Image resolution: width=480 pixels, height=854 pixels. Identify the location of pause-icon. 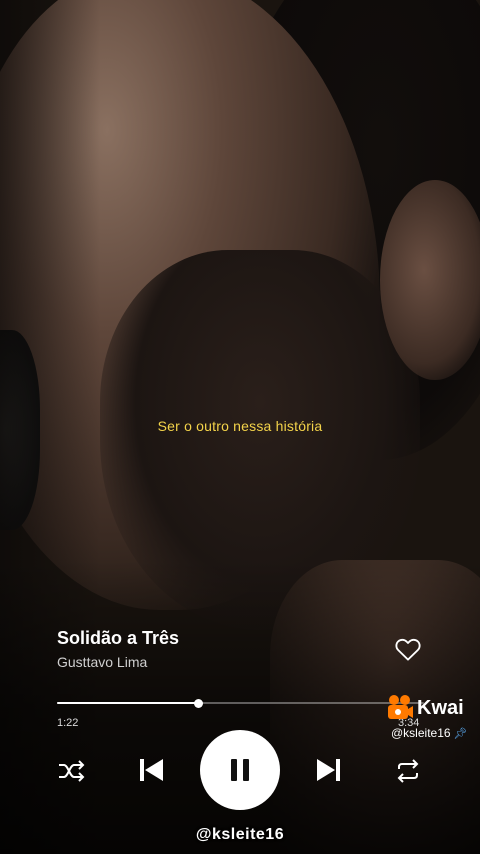
(240, 770).